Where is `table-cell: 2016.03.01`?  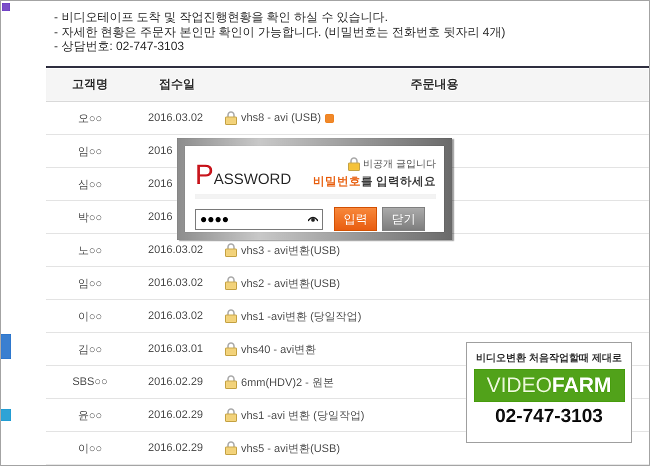
table-cell: 2016.03.01 is located at coordinates (176, 349).